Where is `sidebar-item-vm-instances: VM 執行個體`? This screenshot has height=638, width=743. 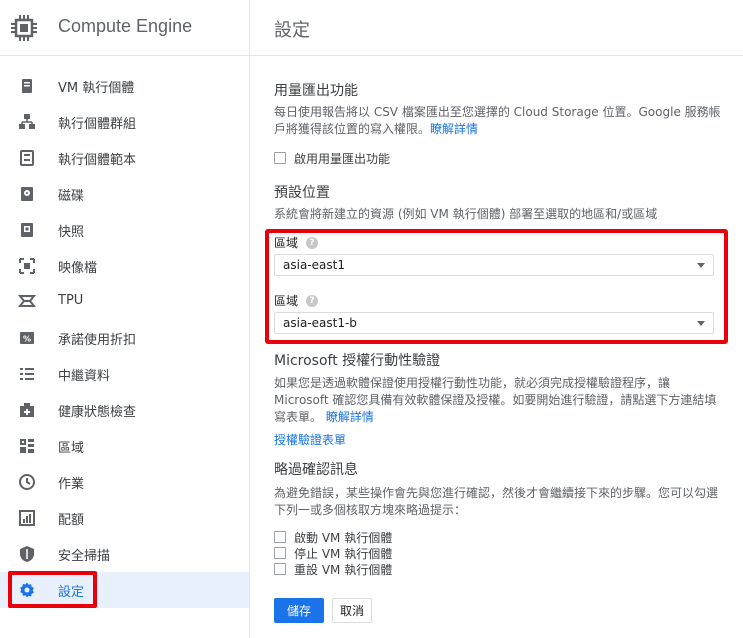
sidebar-item-vm-instances: VM 執行個體 is located at coordinates (124, 86).